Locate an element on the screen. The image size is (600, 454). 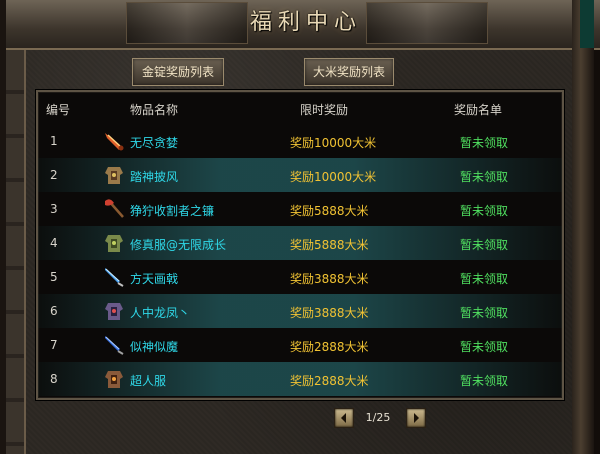
item-name: 超人服 is located at coordinates (148, 381).